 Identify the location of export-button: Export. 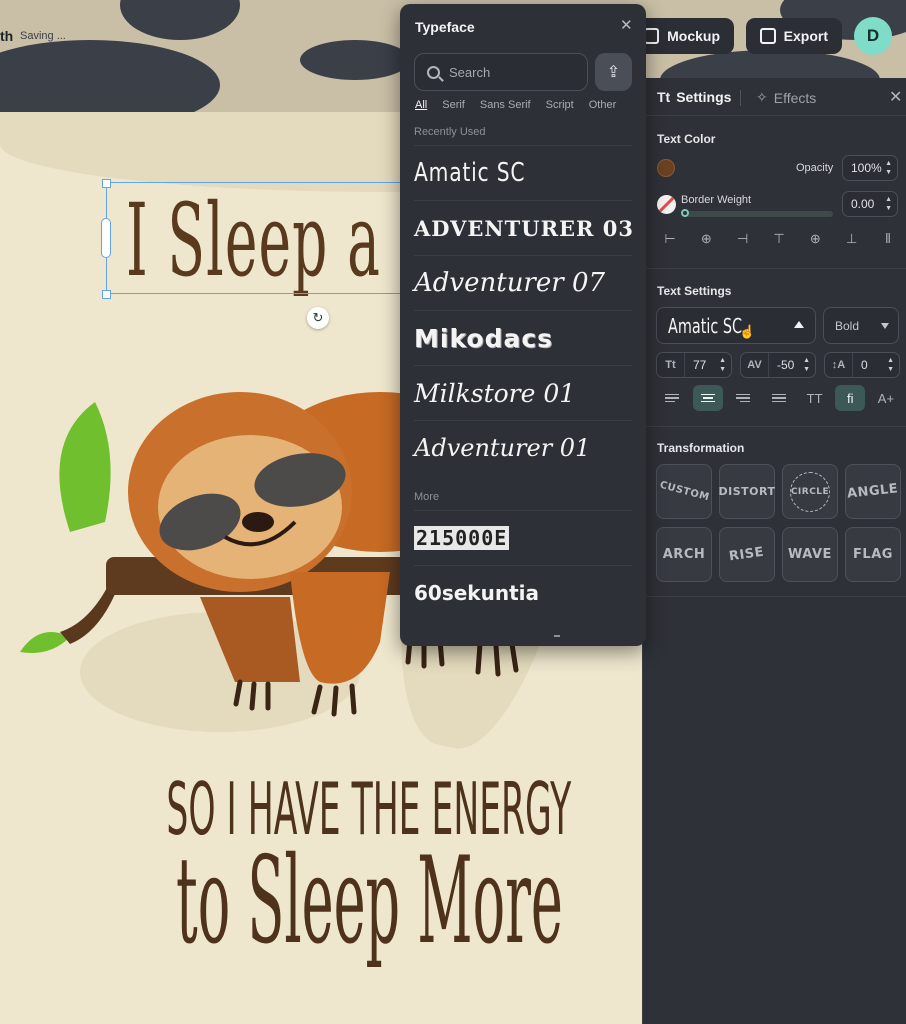
(794, 36).